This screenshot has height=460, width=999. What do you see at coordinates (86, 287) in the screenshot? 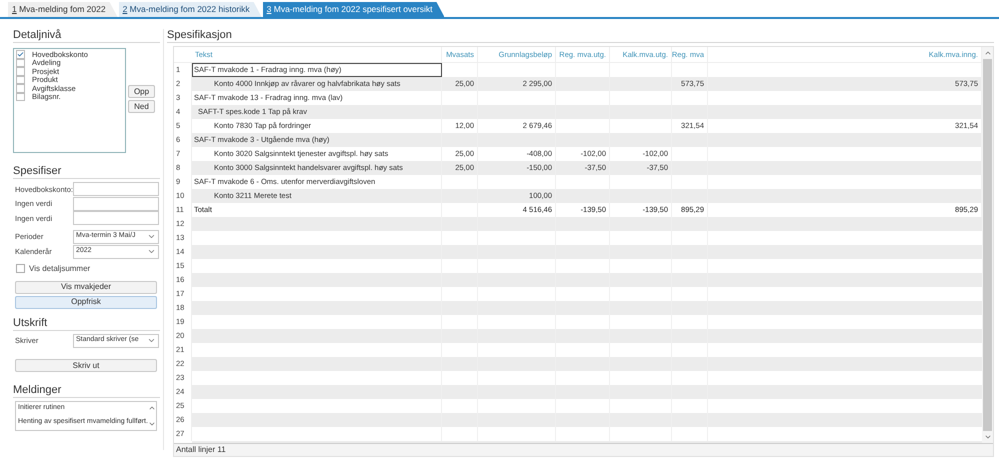
I see `button: Vis mvakjeder` at bounding box center [86, 287].